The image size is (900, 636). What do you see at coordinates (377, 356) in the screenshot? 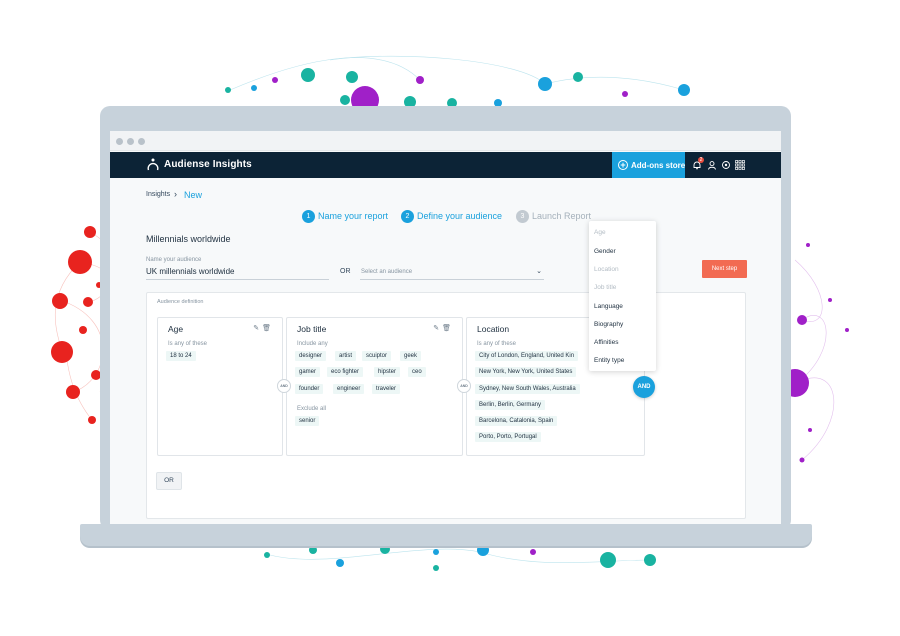
I see `criteria-chip: scuiptor` at bounding box center [377, 356].